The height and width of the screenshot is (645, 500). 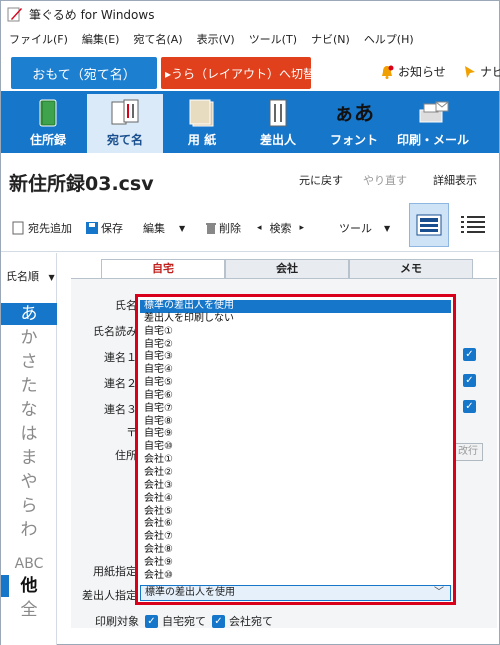 I want to click on search-button: ◂ 検索 ▸, so click(x=280, y=228).